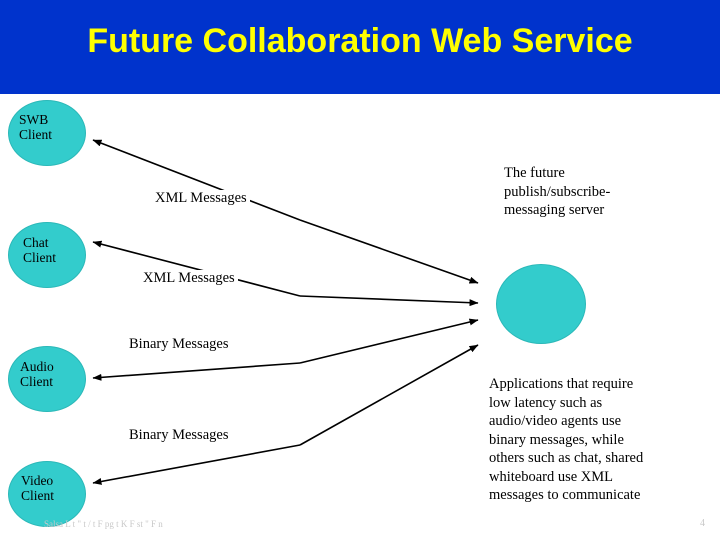 This screenshot has height=540, width=720. I want to click on page-number: 4, so click(702, 523).